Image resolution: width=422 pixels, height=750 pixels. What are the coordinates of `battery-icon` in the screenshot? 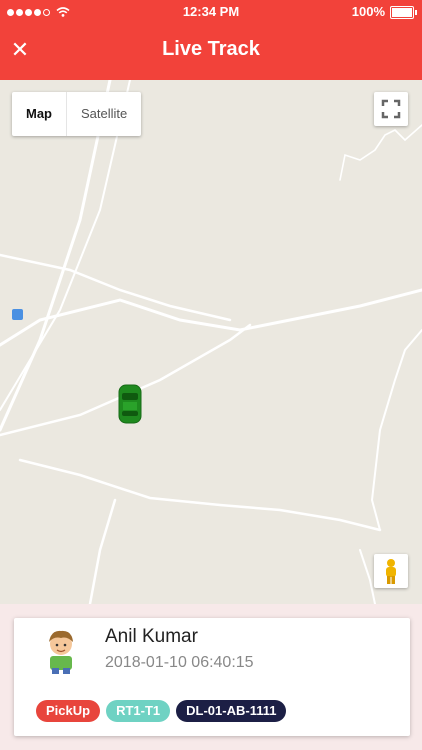 It's located at (403, 12).